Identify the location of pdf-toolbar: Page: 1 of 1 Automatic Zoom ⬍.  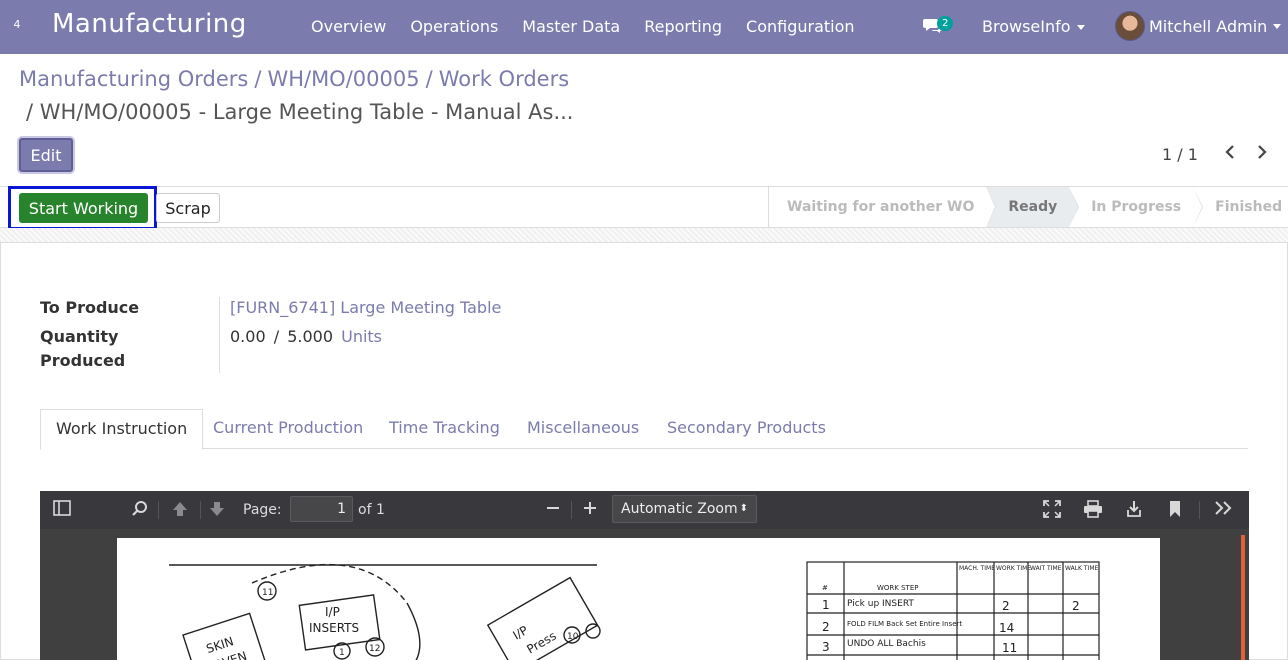
(644, 510).